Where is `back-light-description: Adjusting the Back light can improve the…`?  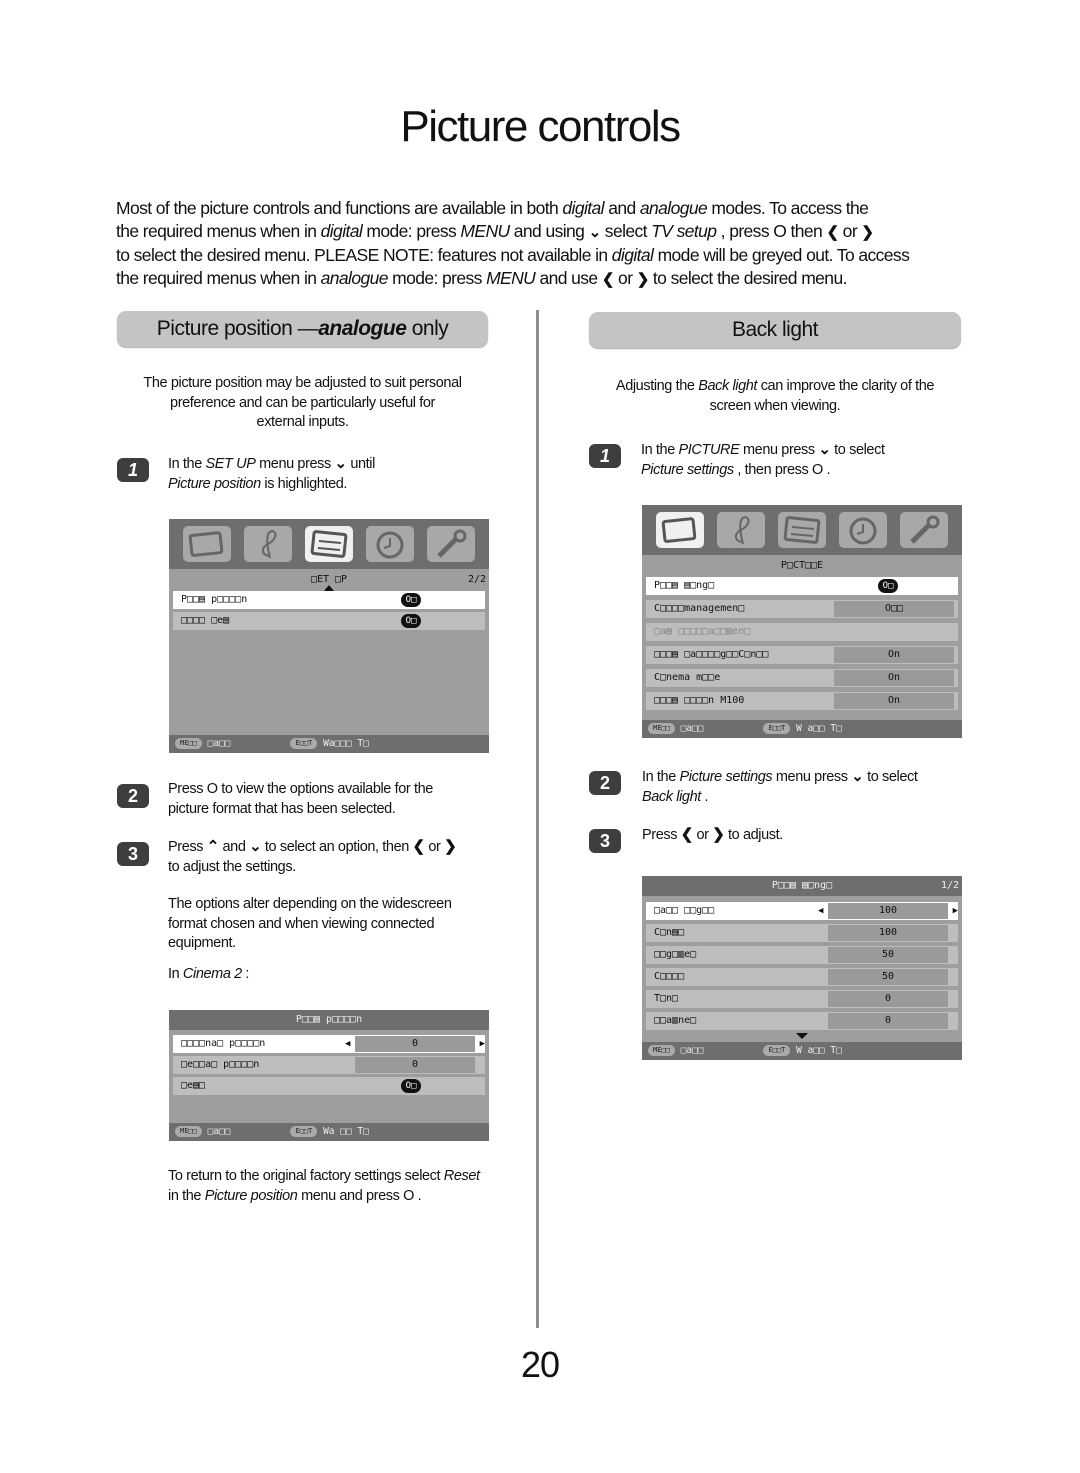
back-light-description: Adjusting the Back light can improve the… is located at coordinates (775, 396).